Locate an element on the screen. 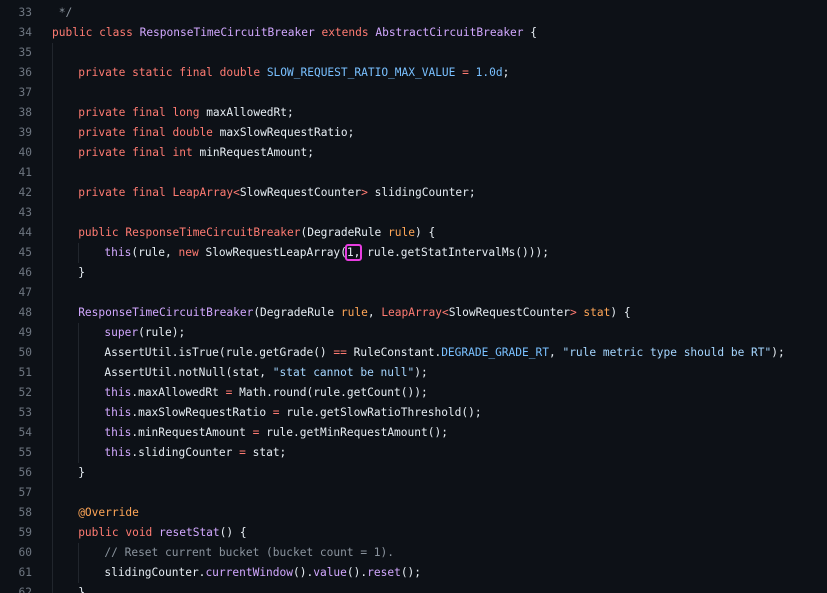 This screenshot has height=593, width=827. code-token: .maxAllowedRt is located at coordinates (178, 392).